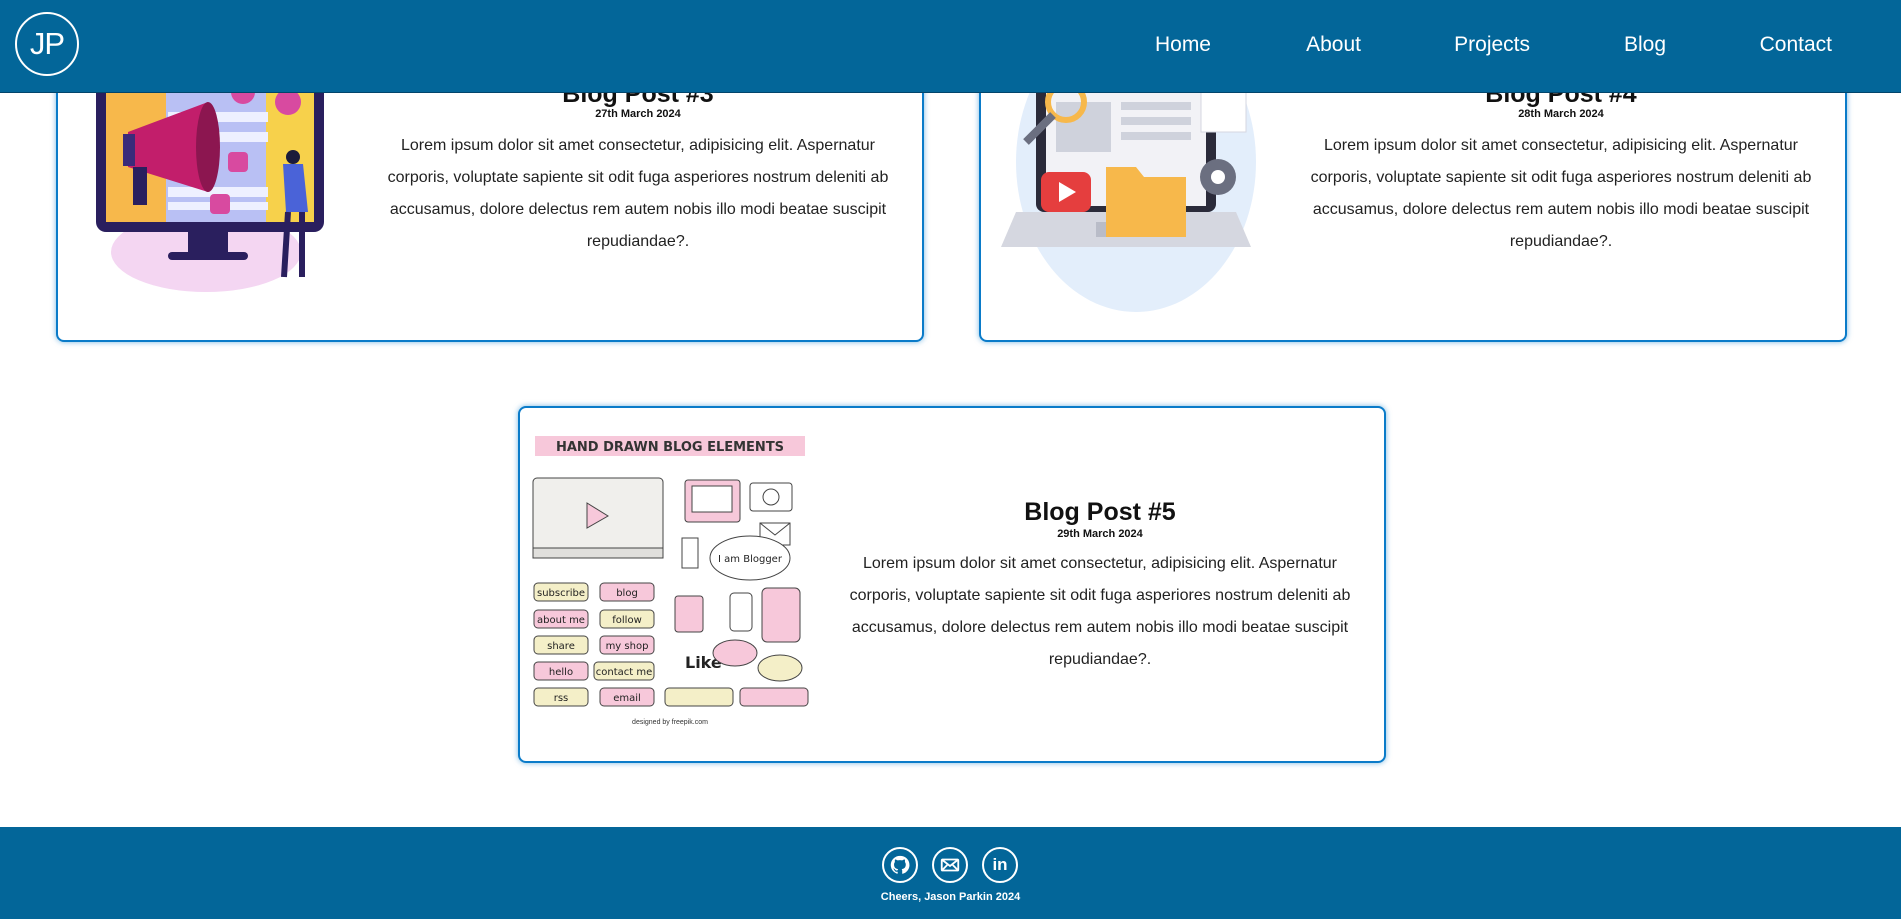 The width and height of the screenshot is (1901, 919). Describe the element at coordinates (950, 897) in the screenshot. I see `footer-credit: Cheers, Jason Parkin 2024` at that location.